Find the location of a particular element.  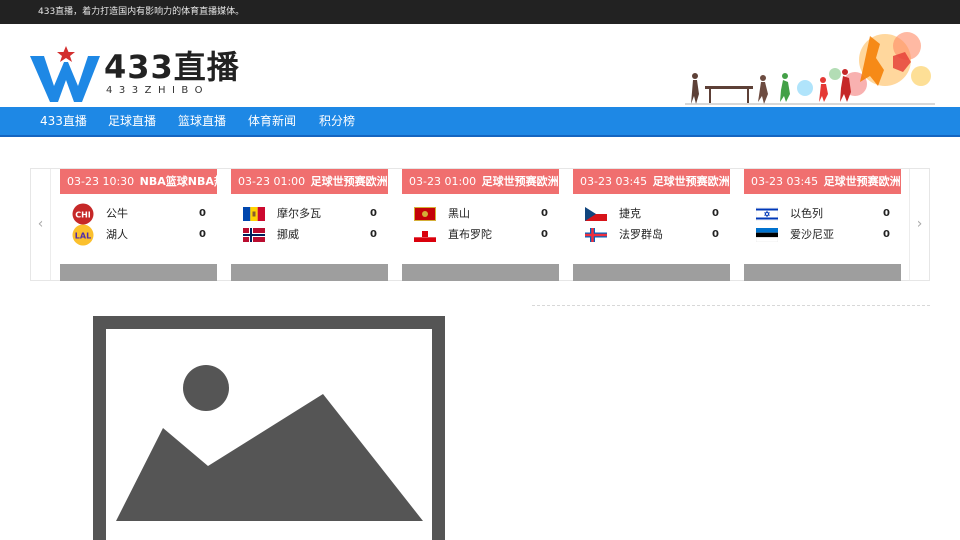

bulls-logo-text: CHI is located at coordinates (83, 215).